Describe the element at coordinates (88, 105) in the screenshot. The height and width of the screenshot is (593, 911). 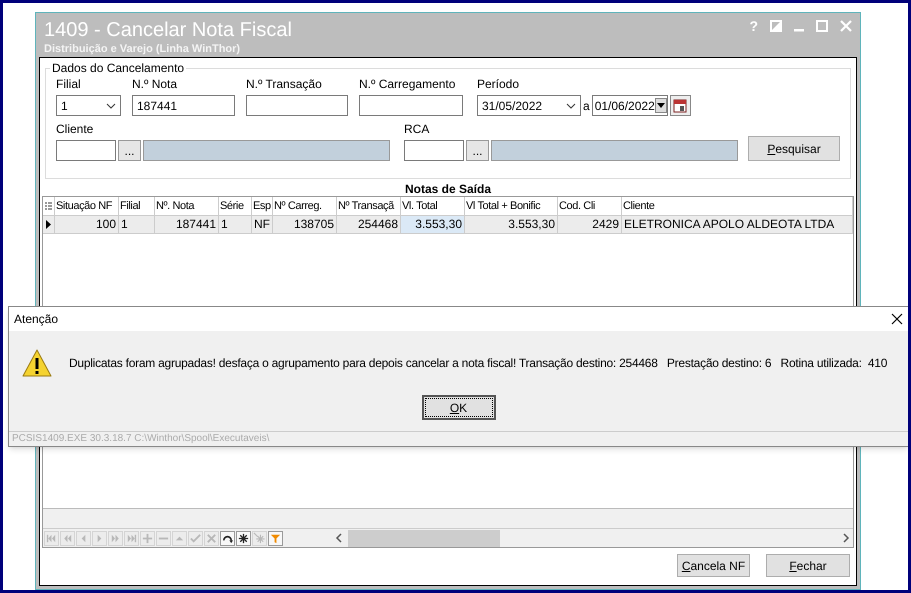
I see `filial-select: 1` at that location.